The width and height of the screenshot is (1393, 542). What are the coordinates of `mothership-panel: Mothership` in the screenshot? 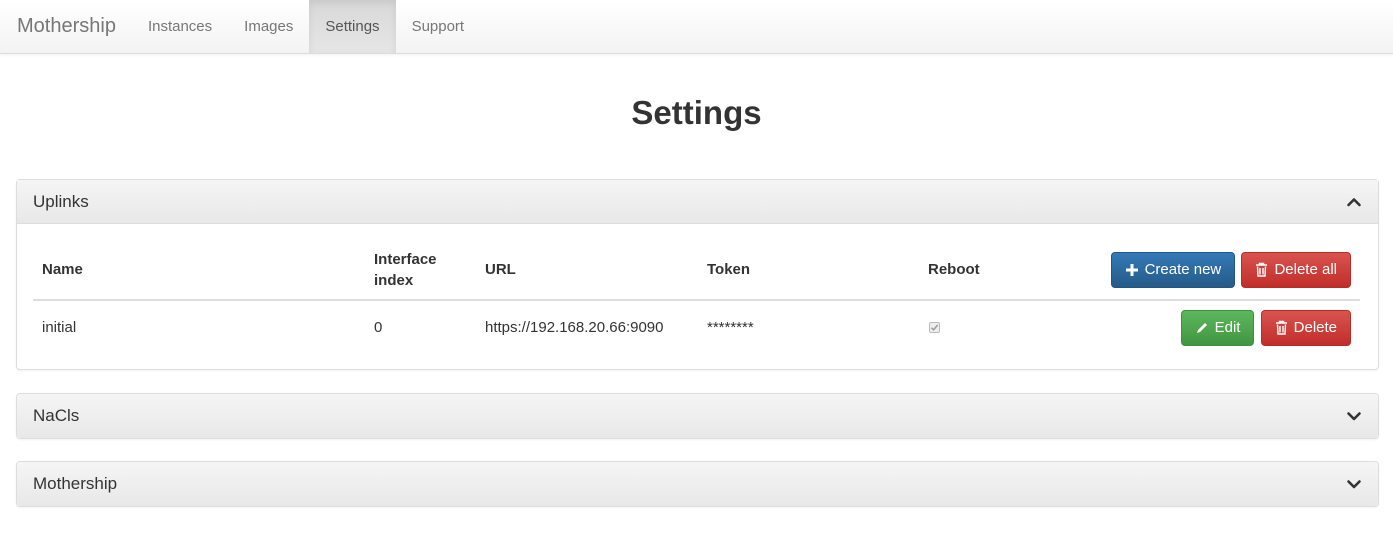 It's located at (697, 484).